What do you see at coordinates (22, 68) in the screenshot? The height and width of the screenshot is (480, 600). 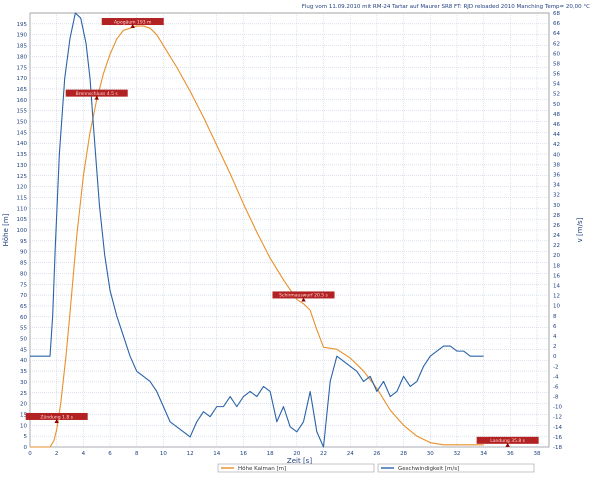 I see `y-left-tick-label: 175` at bounding box center [22, 68].